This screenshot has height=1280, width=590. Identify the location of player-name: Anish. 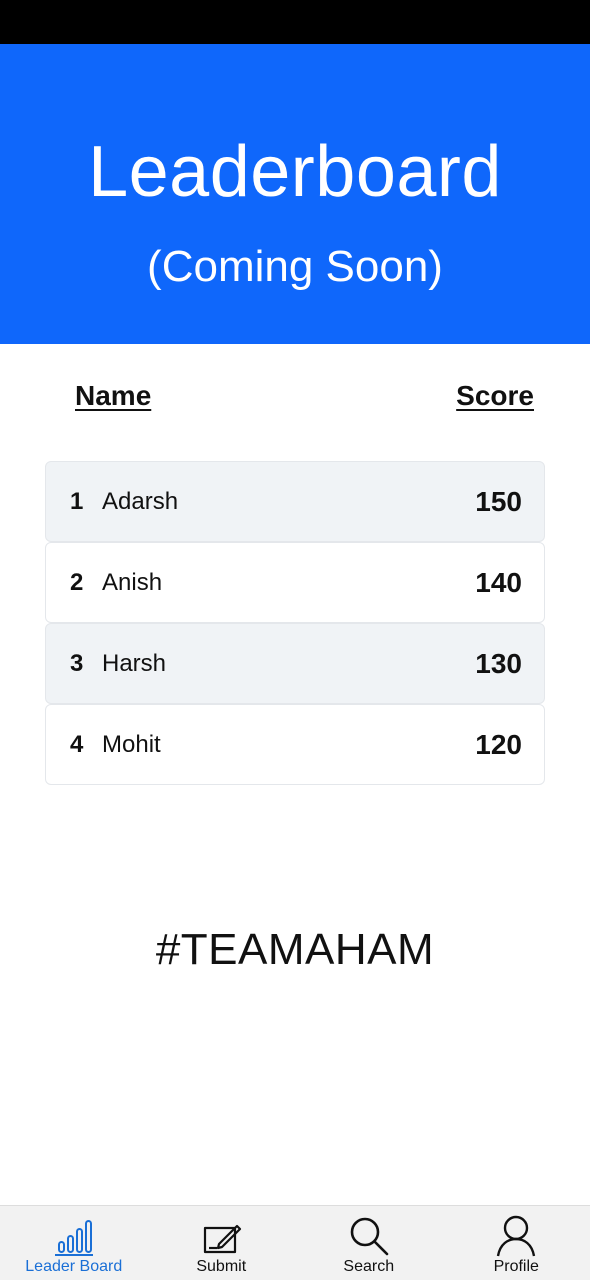
(132, 582).